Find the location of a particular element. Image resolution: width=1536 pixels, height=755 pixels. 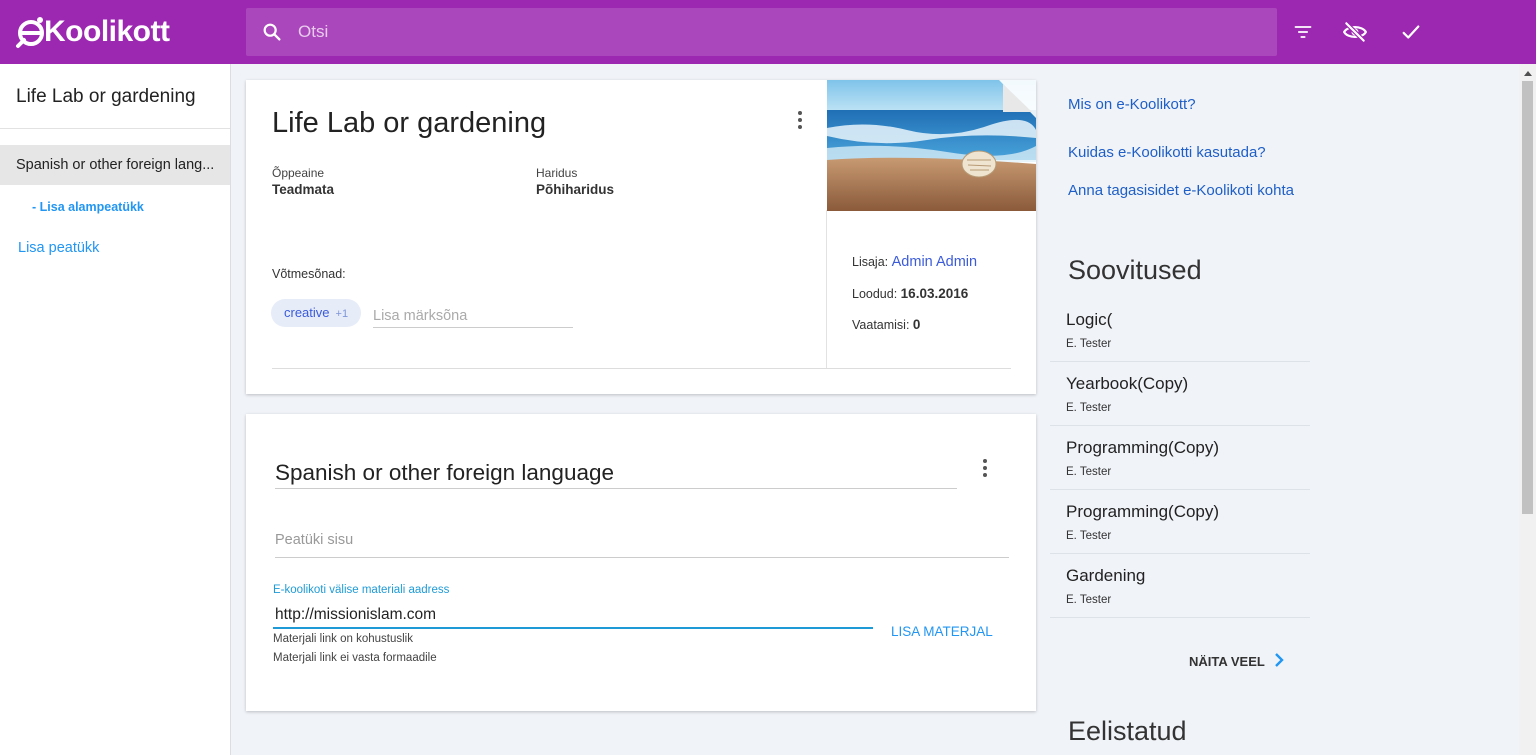

chapter-content-input: Peatüki sisu is located at coordinates (642, 545).